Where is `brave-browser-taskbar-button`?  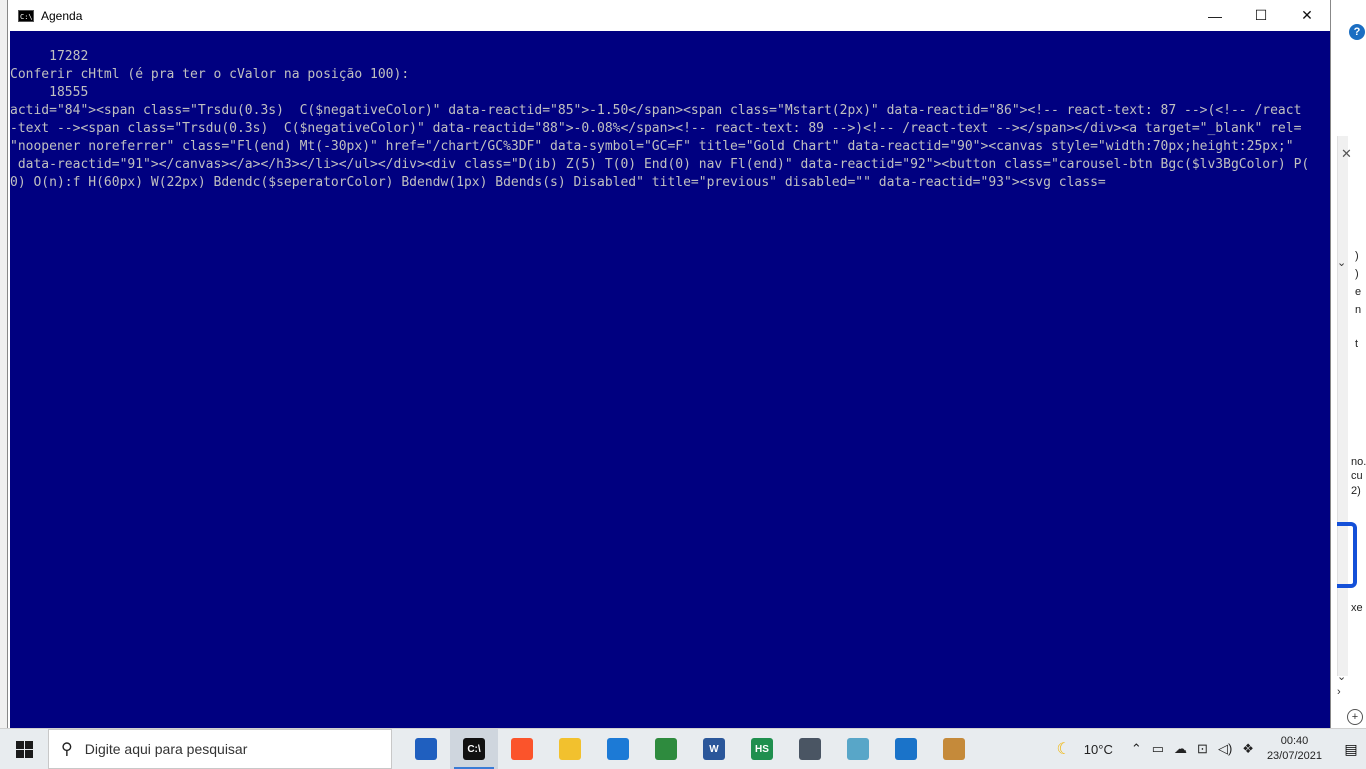 brave-browser-taskbar-button is located at coordinates (522, 749).